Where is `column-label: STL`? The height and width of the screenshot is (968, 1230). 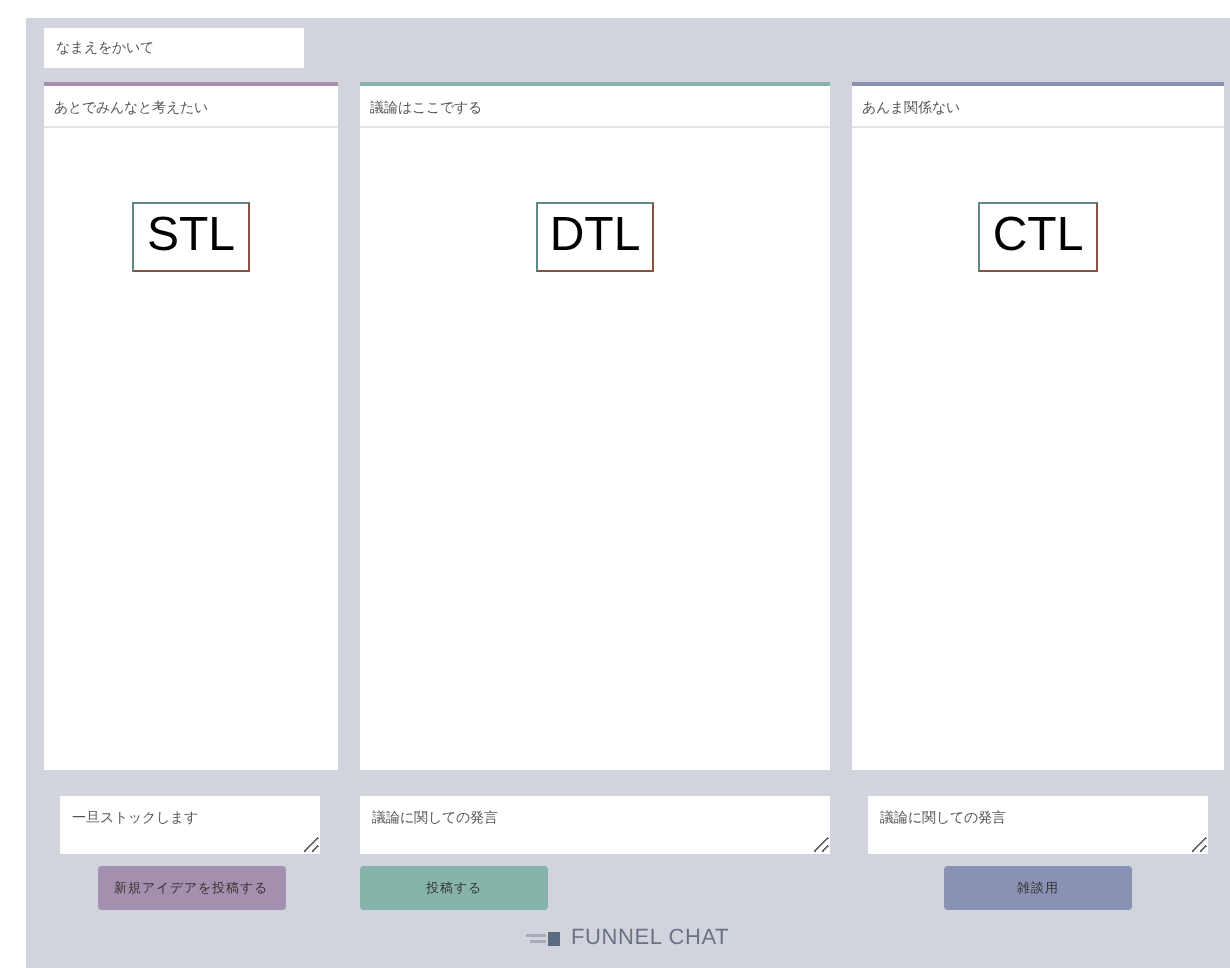 column-label: STL is located at coordinates (190, 237).